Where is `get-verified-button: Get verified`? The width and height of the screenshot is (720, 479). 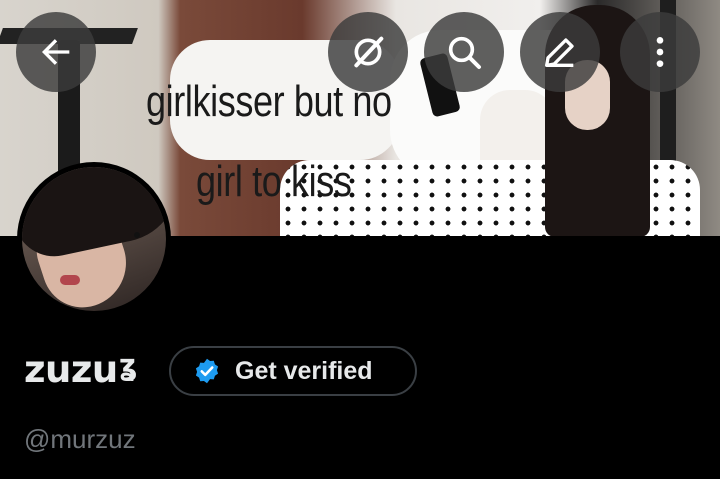 get-verified-button: Get verified is located at coordinates (293, 371).